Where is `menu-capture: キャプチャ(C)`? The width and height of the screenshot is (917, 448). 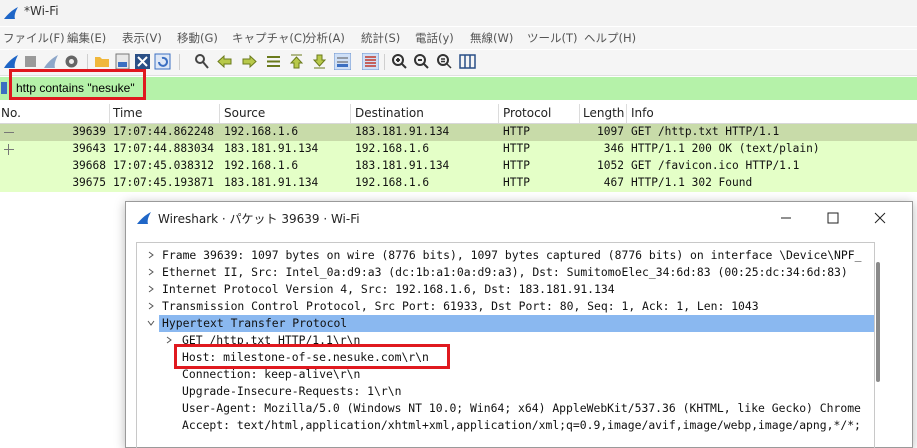
menu-capture: キャプチャ(C) is located at coordinates (269, 38).